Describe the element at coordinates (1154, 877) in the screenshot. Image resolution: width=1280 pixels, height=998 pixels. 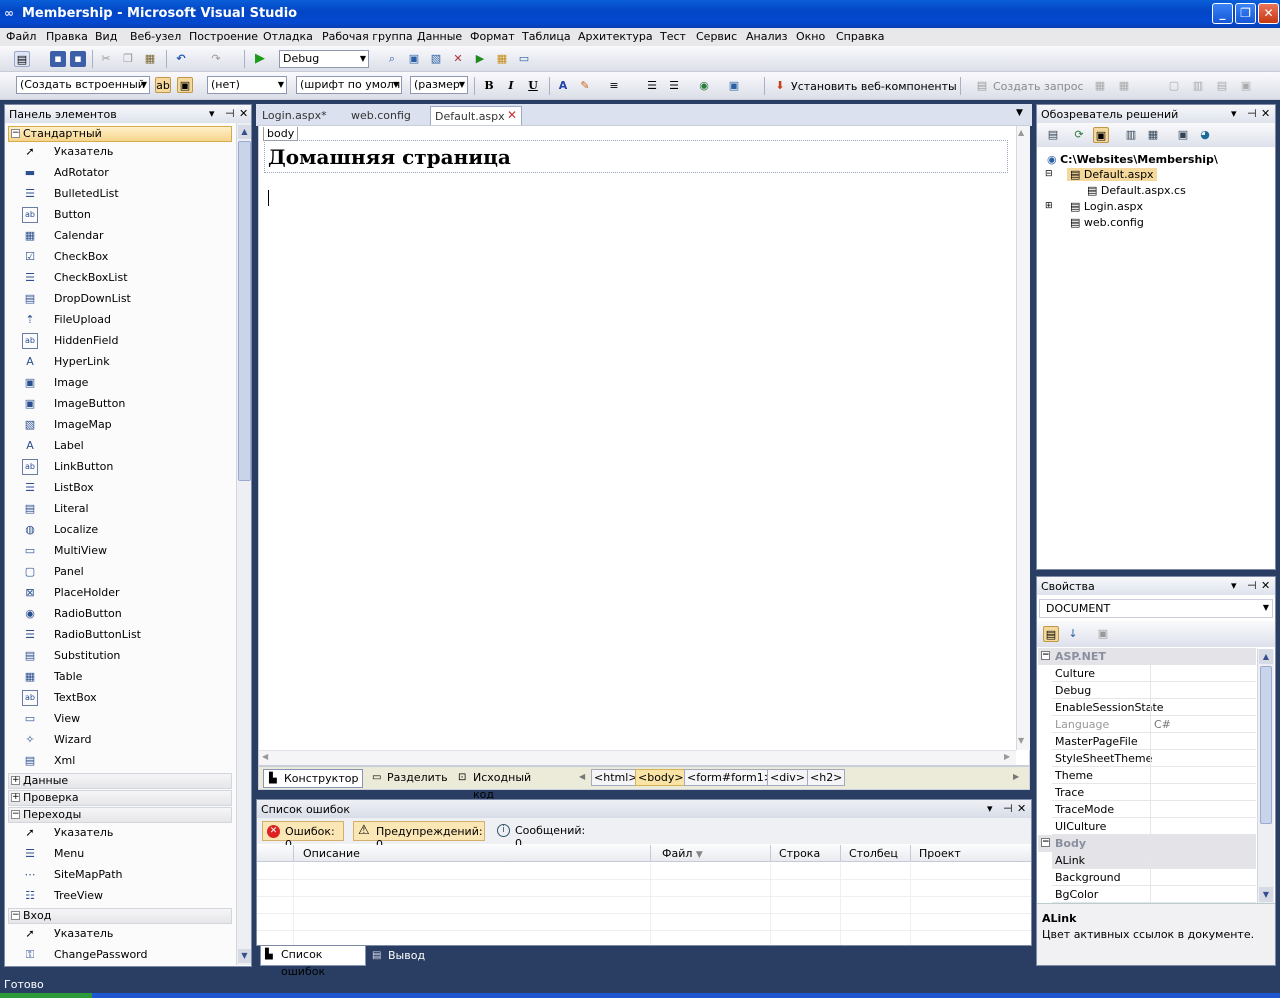
I see `property-row: Background` at that location.